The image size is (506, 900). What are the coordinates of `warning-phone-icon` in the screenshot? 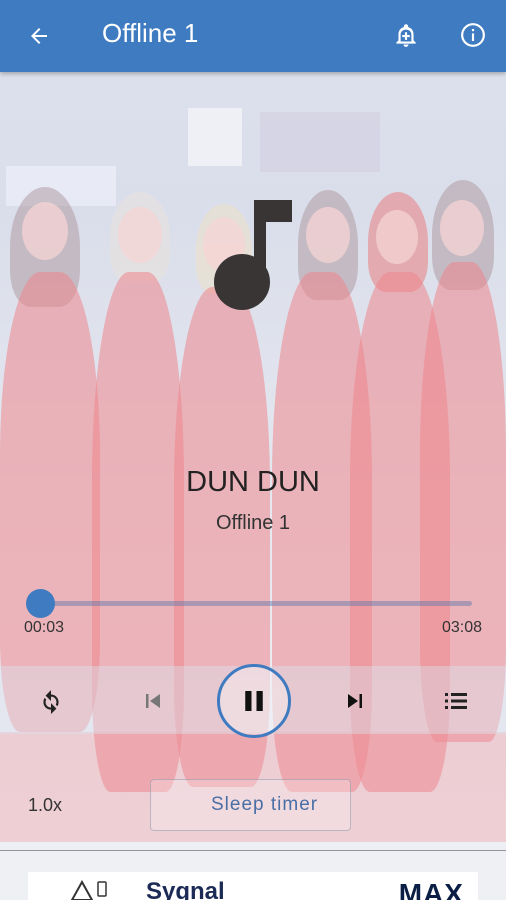 It's located at (88, 890).